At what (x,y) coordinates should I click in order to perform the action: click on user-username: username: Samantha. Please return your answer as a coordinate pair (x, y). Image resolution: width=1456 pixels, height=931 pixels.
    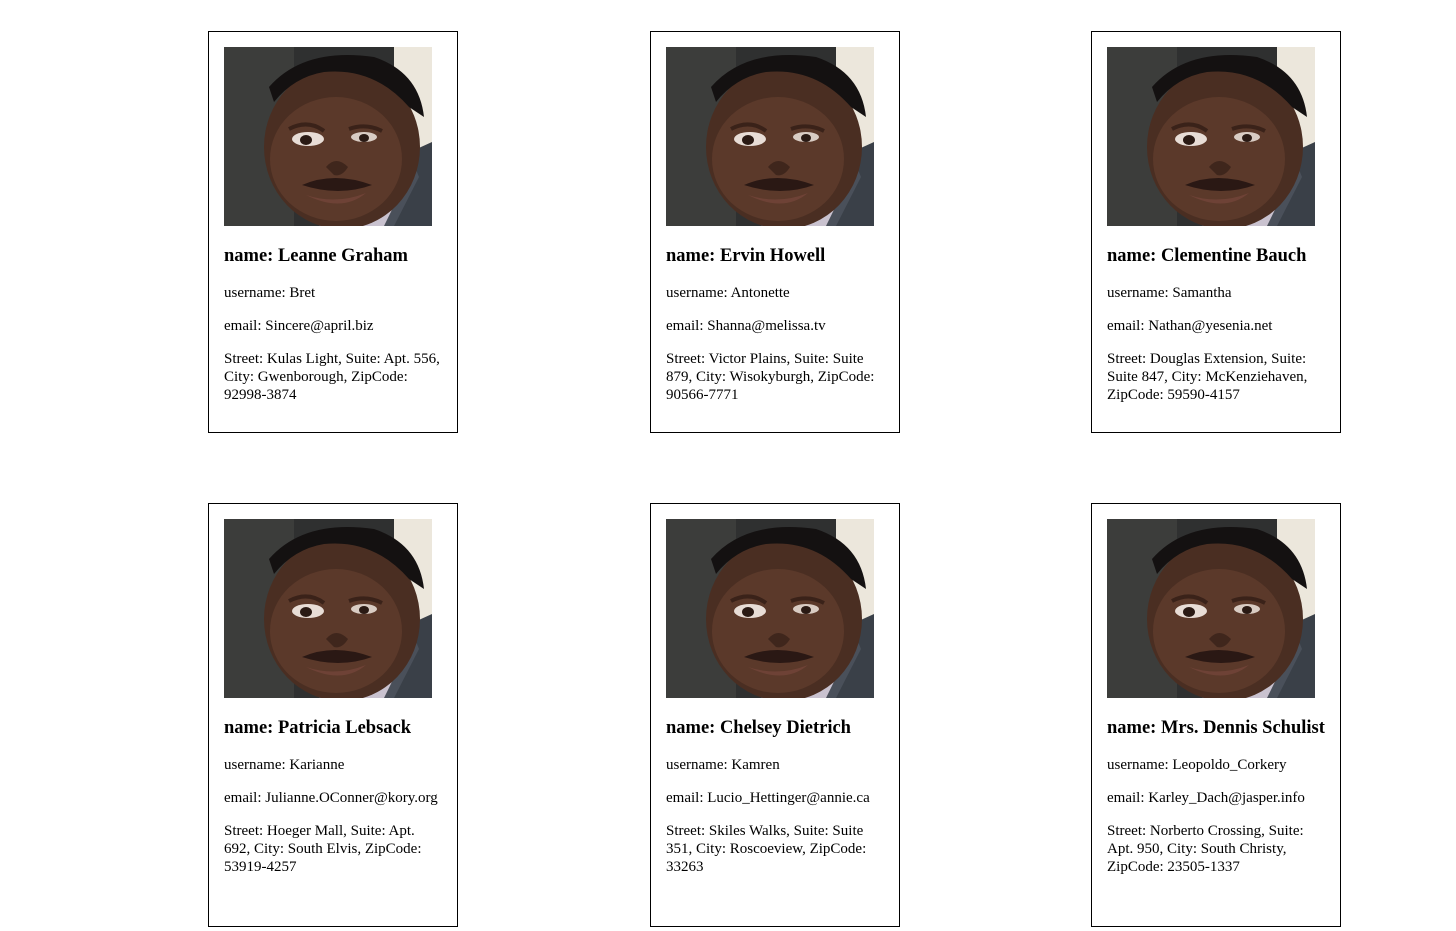
    Looking at the image, I should click on (1169, 293).